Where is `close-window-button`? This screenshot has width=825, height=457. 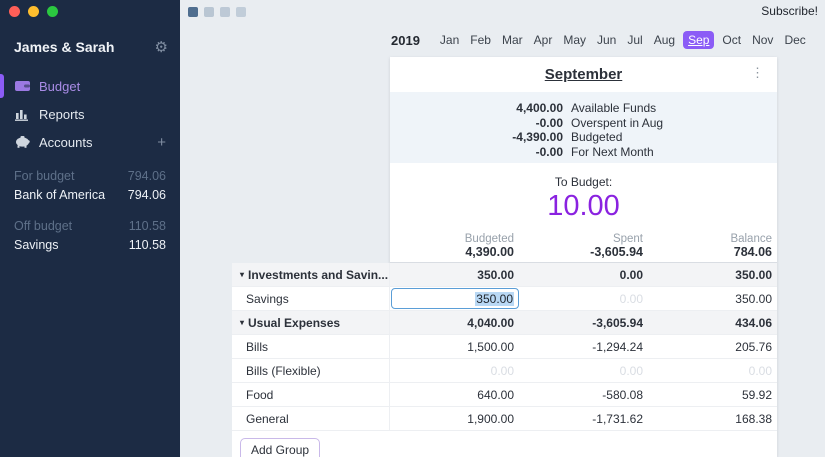
close-window-button is located at coordinates (14, 11).